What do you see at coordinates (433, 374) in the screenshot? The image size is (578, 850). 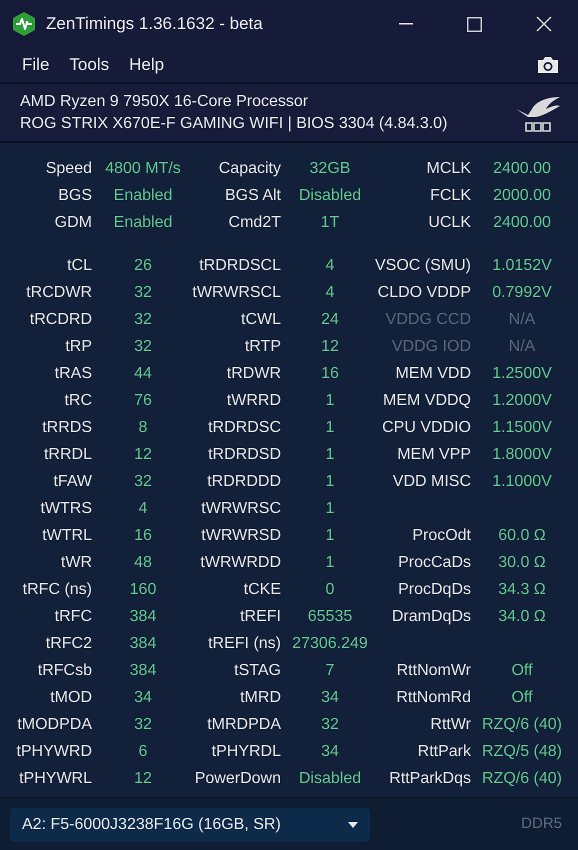 I see `parameter-label: MEM VDD` at bounding box center [433, 374].